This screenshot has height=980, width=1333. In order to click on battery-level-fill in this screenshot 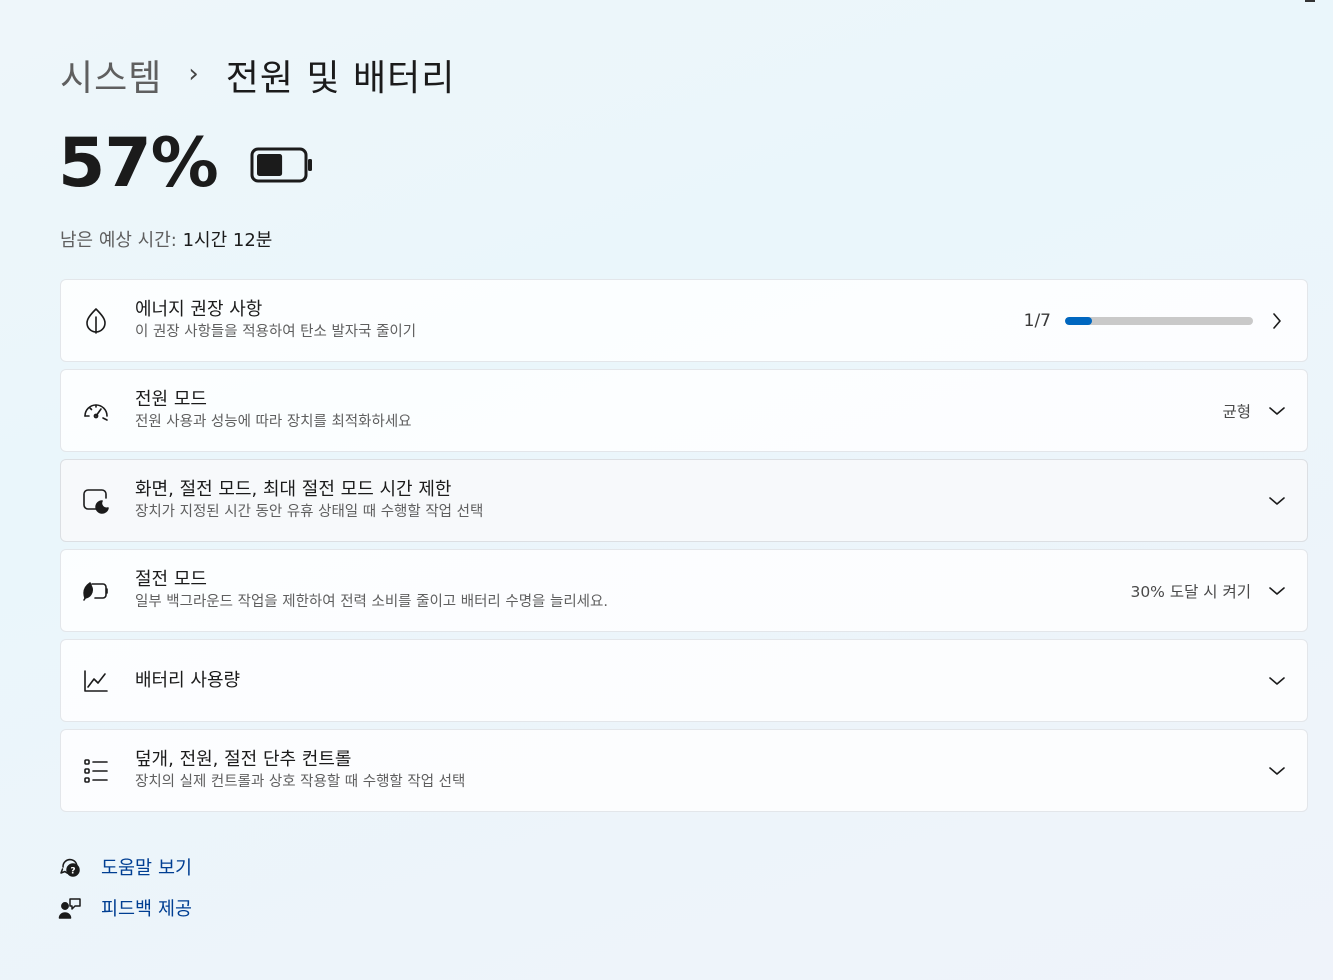, I will do `click(269, 165)`.